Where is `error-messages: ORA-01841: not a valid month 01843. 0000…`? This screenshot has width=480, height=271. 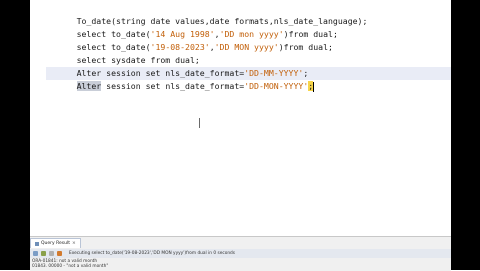 error-messages: ORA-01841: not a valid month 01843. 0000… is located at coordinates (70, 264).